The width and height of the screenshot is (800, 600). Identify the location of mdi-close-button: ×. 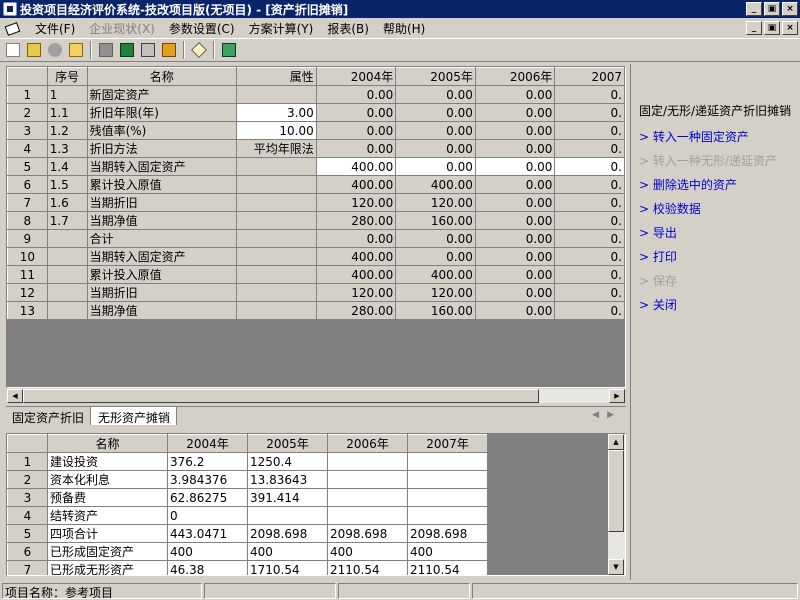
(790, 28).